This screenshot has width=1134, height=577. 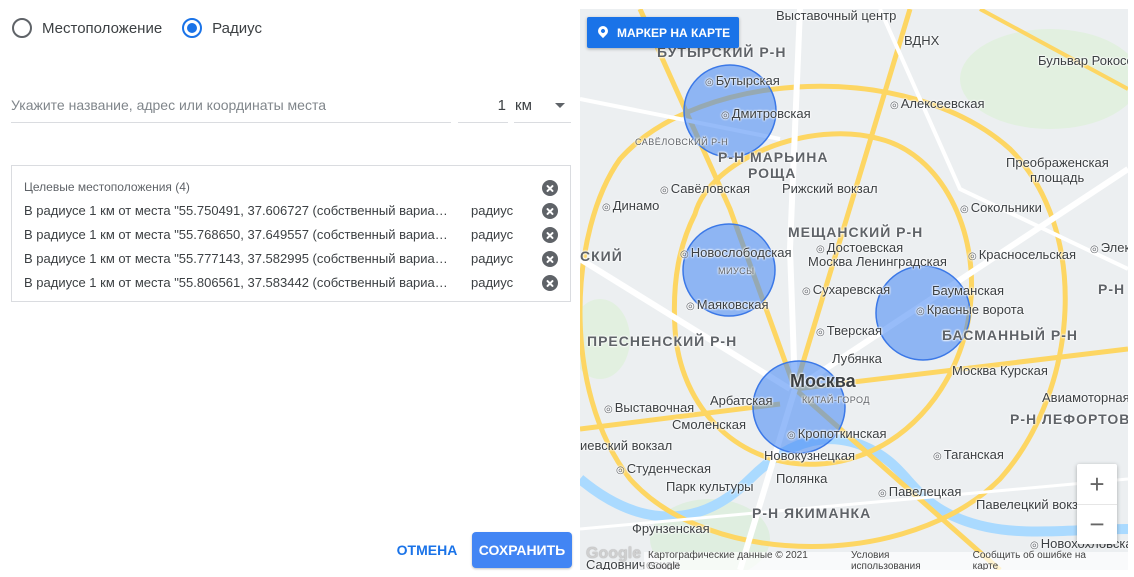 What do you see at coordinates (728, 560) in the screenshot?
I see `map-data-attribution: Картографические данные © 2021 Google` at bounding box center [728, 560].